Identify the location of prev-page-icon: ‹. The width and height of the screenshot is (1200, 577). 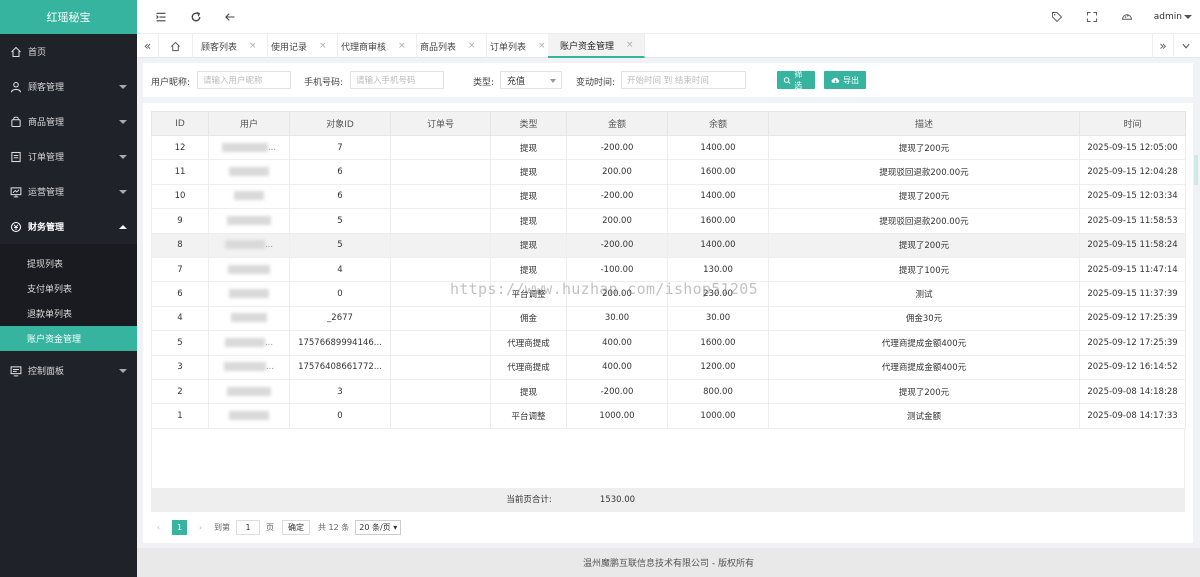
(158, 527).